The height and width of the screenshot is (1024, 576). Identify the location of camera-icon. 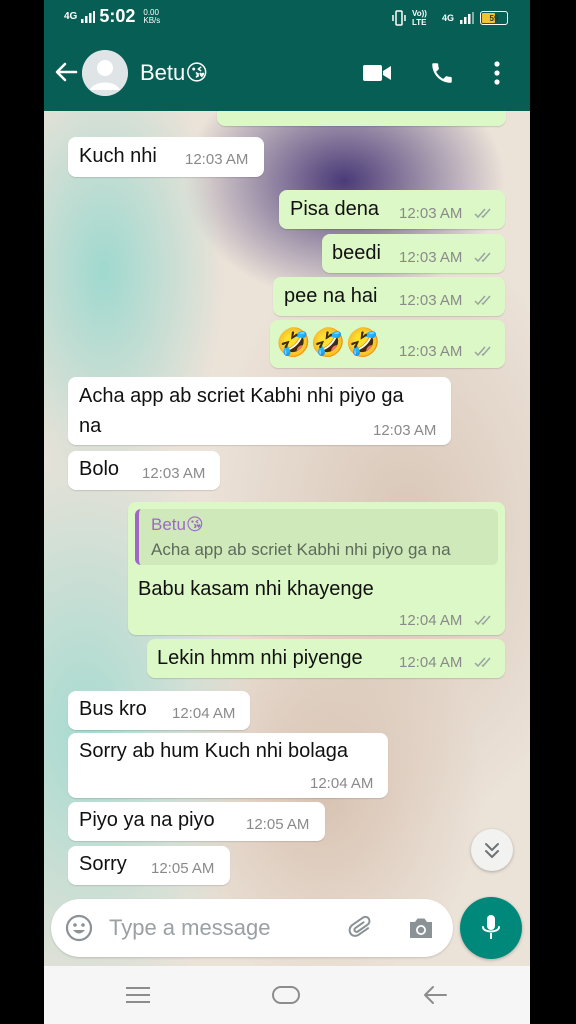
(421, 928).